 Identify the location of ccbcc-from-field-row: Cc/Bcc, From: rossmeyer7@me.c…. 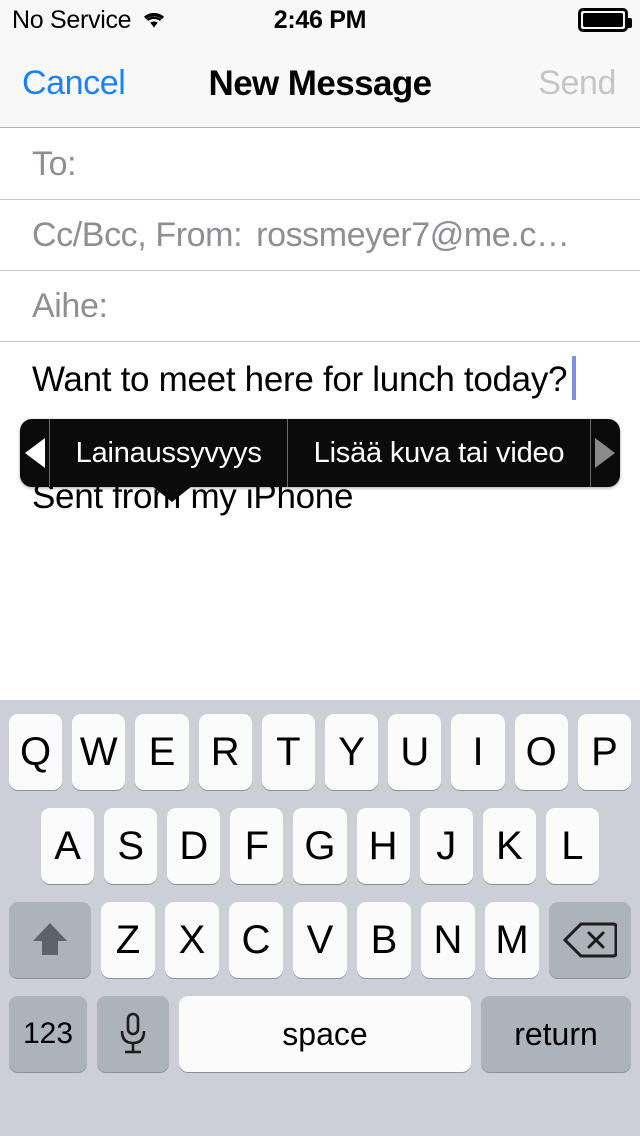
(320, 235).